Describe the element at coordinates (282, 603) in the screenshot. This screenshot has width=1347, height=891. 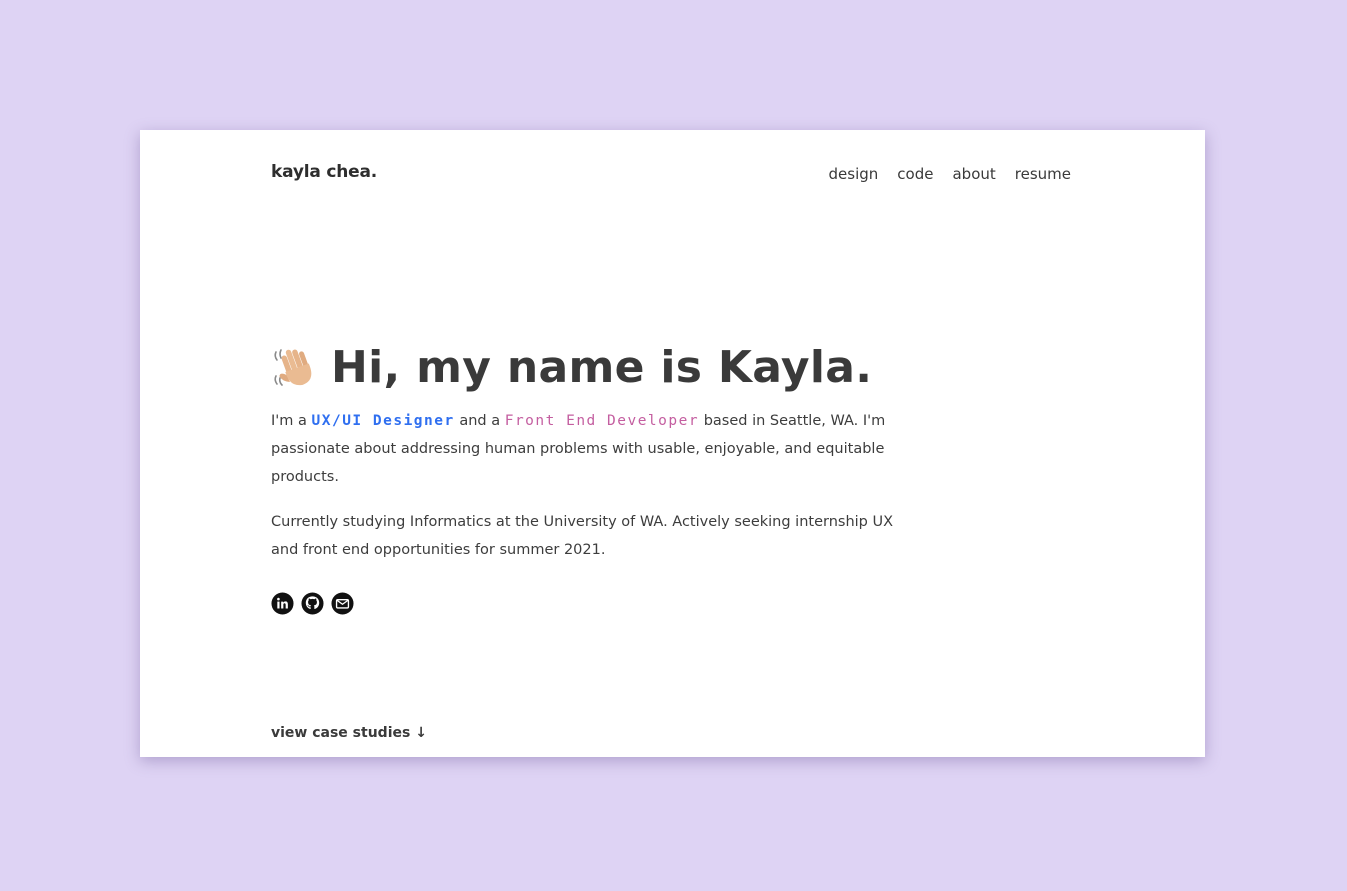
I see `linkedin-icon` at that location.